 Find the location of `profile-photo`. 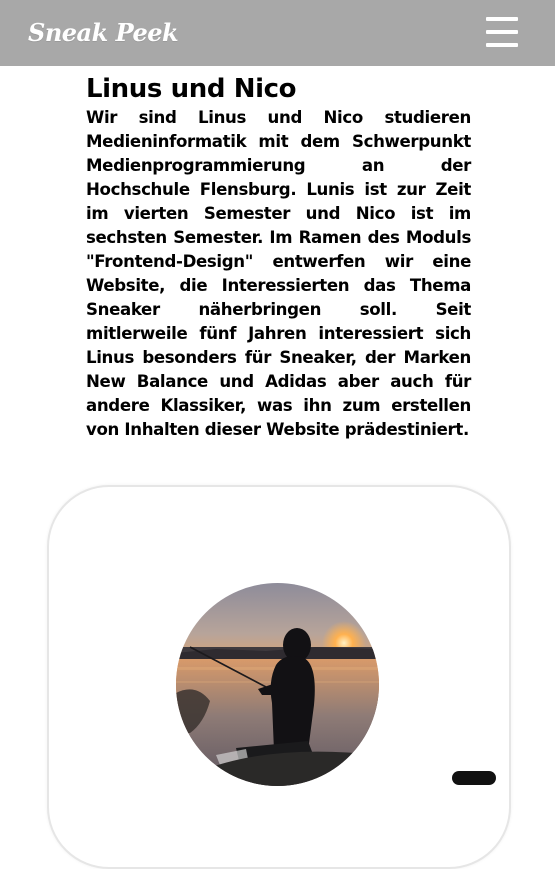

profile-photo is located at coordinates (277, 684).